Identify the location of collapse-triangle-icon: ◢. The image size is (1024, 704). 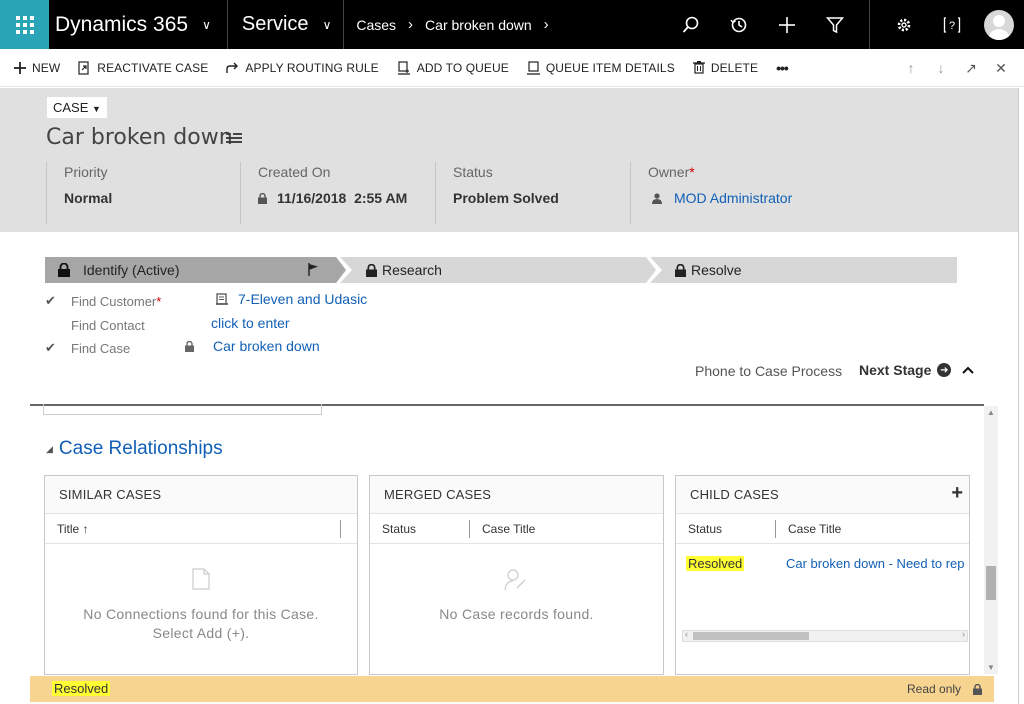
(49, 448).